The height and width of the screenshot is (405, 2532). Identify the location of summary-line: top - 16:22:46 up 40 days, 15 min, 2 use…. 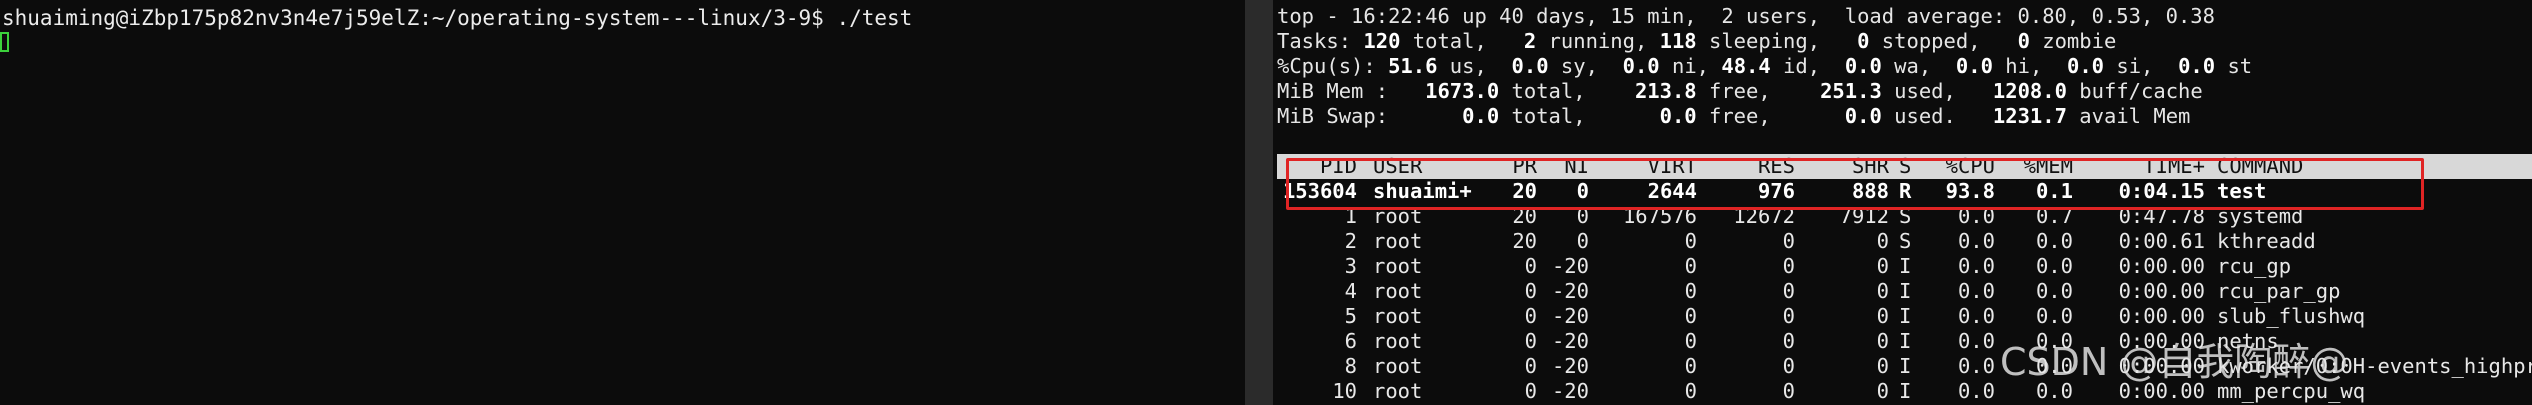
(1764, 16).